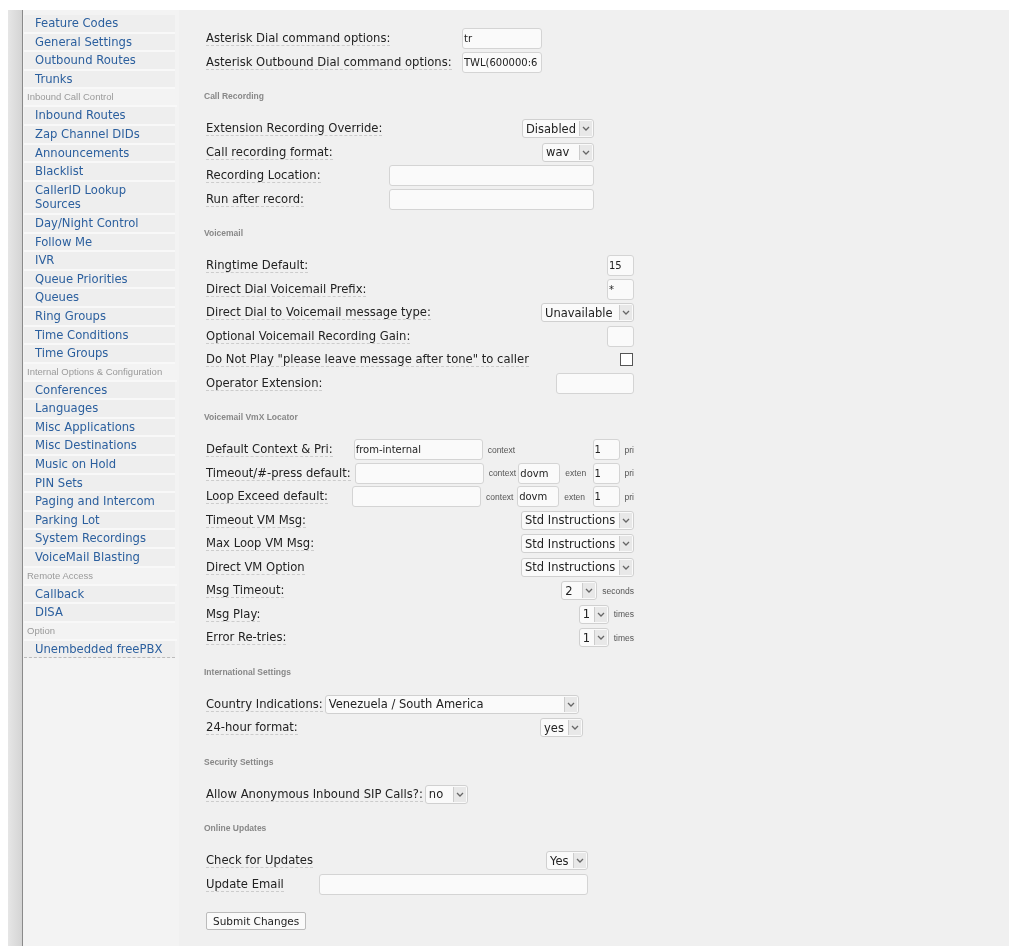 The image size is (1019, 946). Describe the element at coordinates (367, 360) in the screenshot. I see `field-label: Do Not Play "please leave message after tone" to caller` at that location.